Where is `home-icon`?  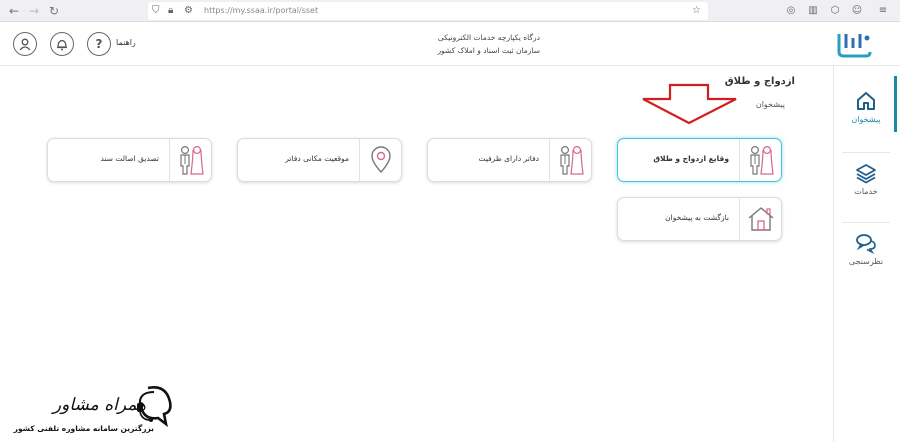
home-icon is located at coordinates (866, 101).